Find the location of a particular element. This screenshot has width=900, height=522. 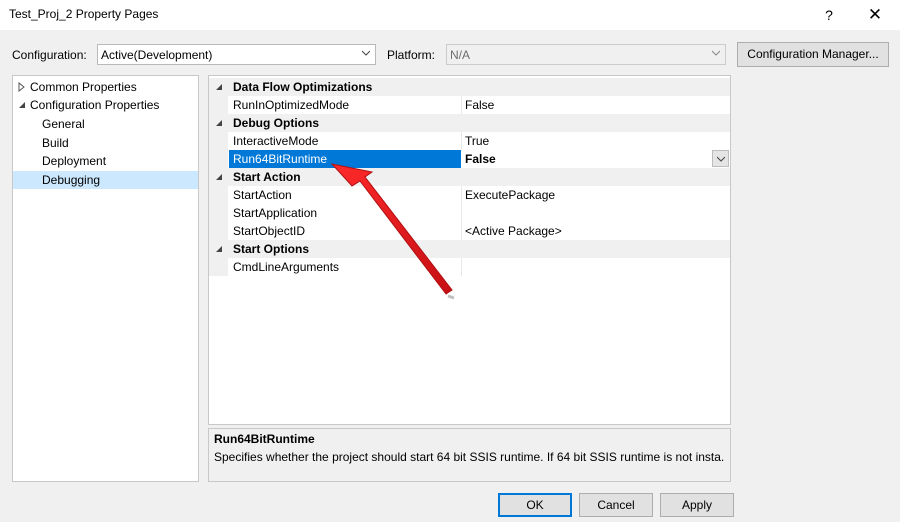

property-row: StartObjectID <Active Package> is located at coordinates (469, 231).